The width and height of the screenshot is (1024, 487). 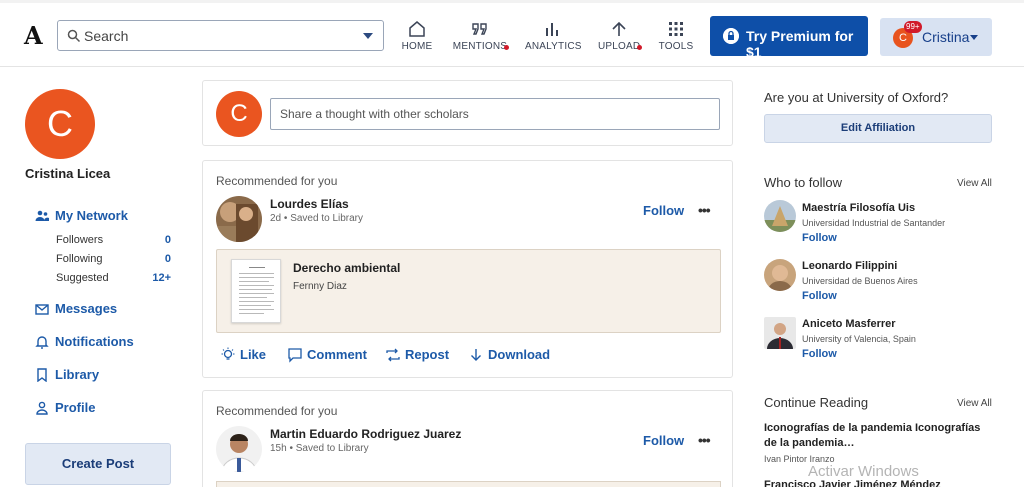 What do you see at coordinates (849, 324) in the screenshot?
I see `person-name: Aniceto Masferrer` at bounding box center [849, 324].